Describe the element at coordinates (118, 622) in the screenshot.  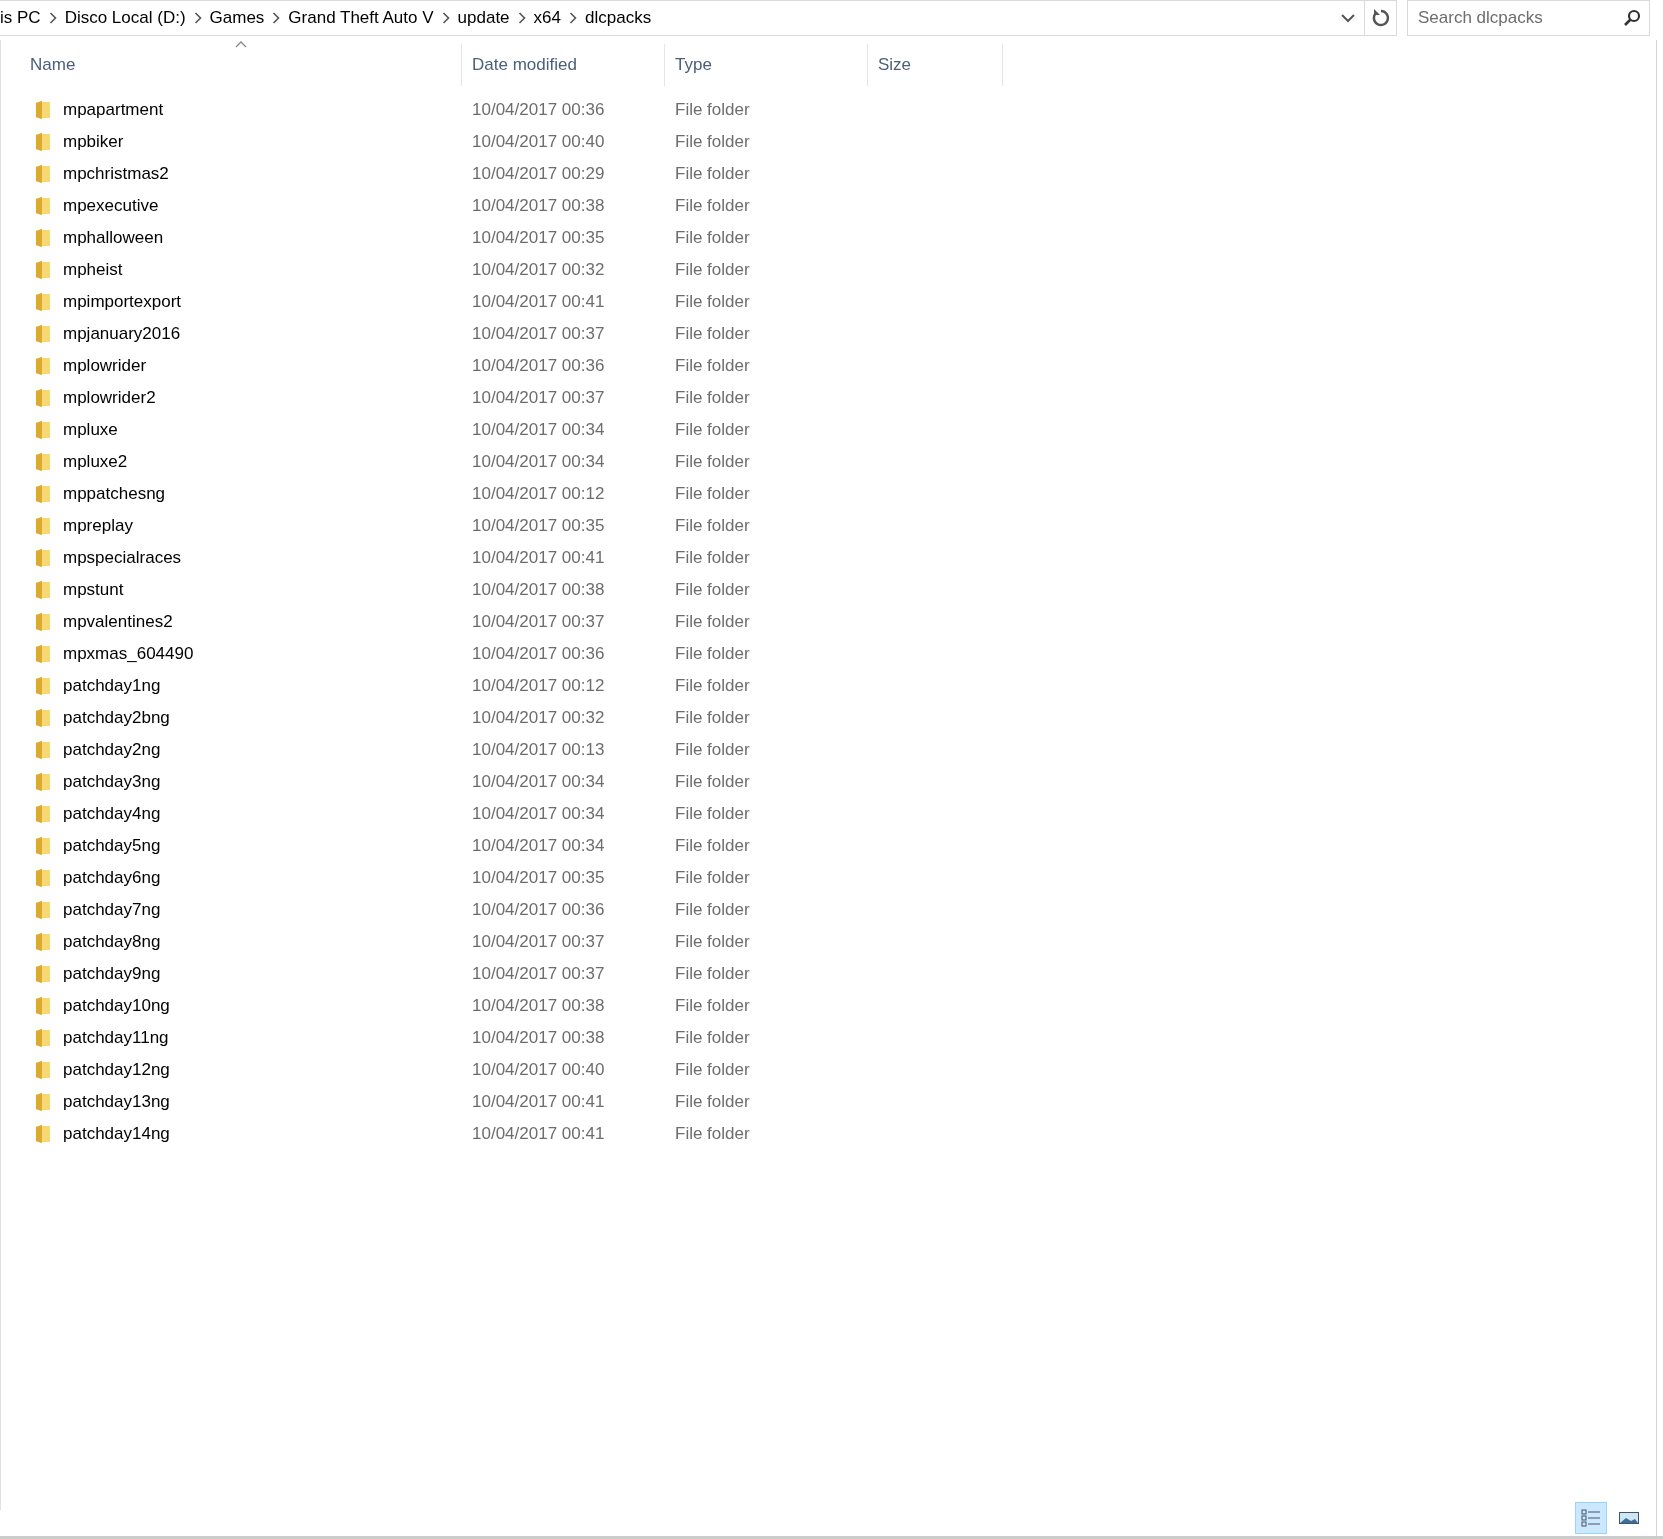
I see `file-name: mpvalentines2` at that location.